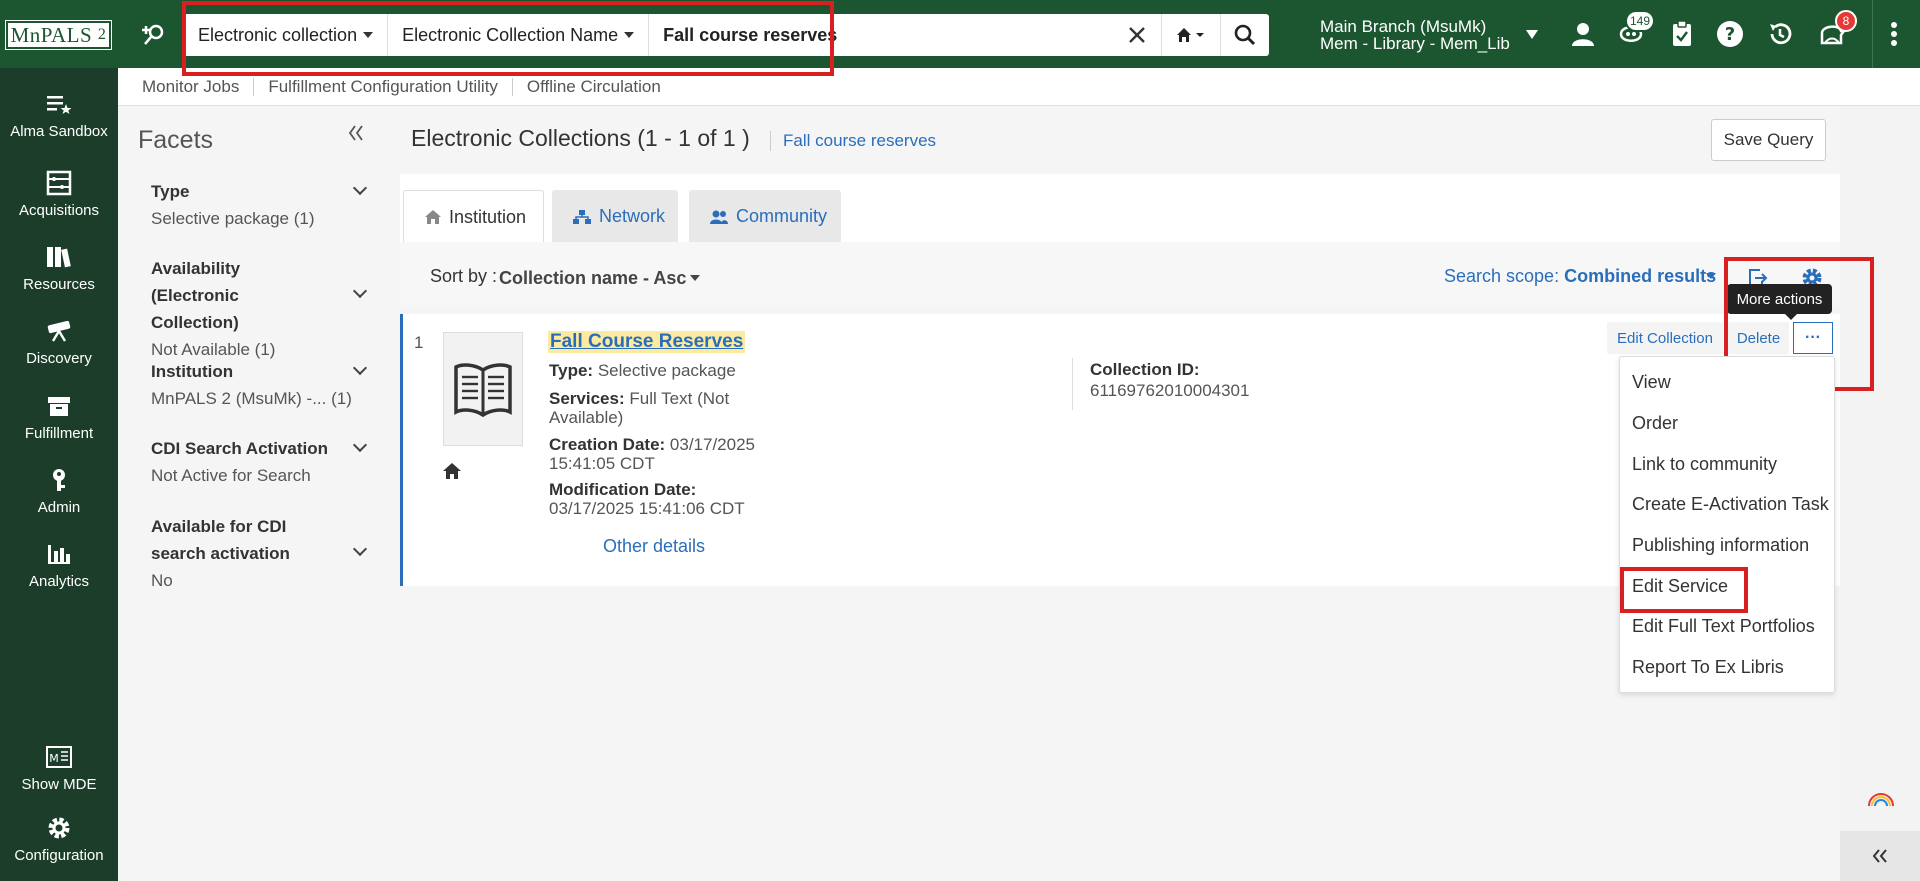  Describe the element at coordinates (1881, 801) in the screenshot. I see `loading-spinner-icon` at that location.